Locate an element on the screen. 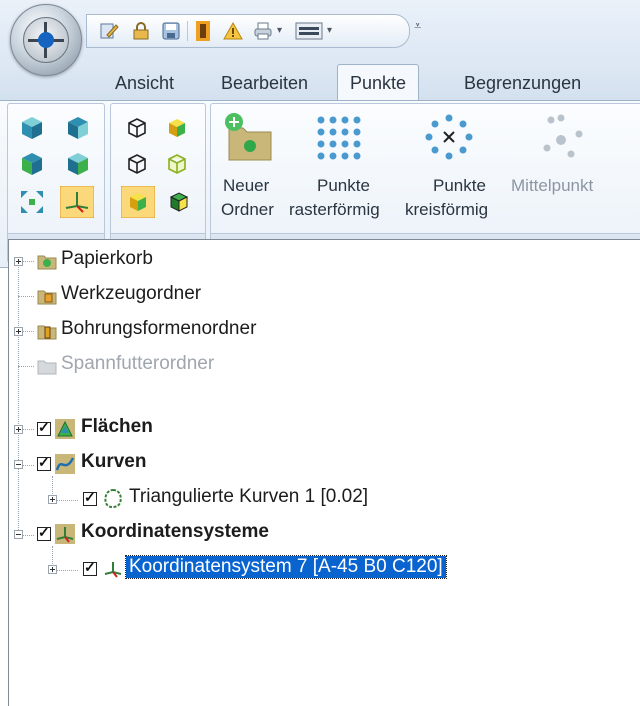  grid-points-label-2: rasterförmig is located at coordinates (334, 209).